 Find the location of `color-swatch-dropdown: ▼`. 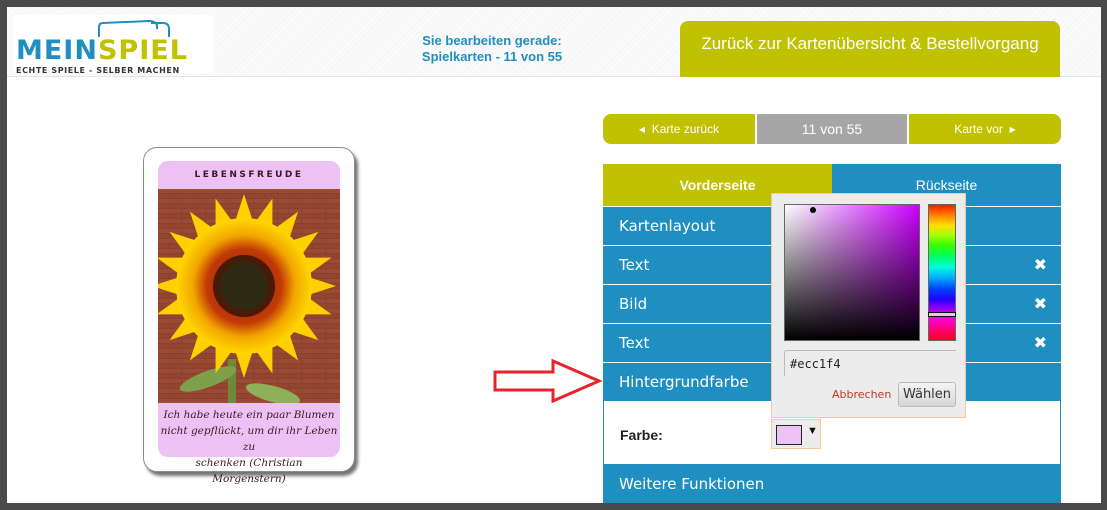

color-swatch-dropdown: ▼ is located at coordinates (796, 434).